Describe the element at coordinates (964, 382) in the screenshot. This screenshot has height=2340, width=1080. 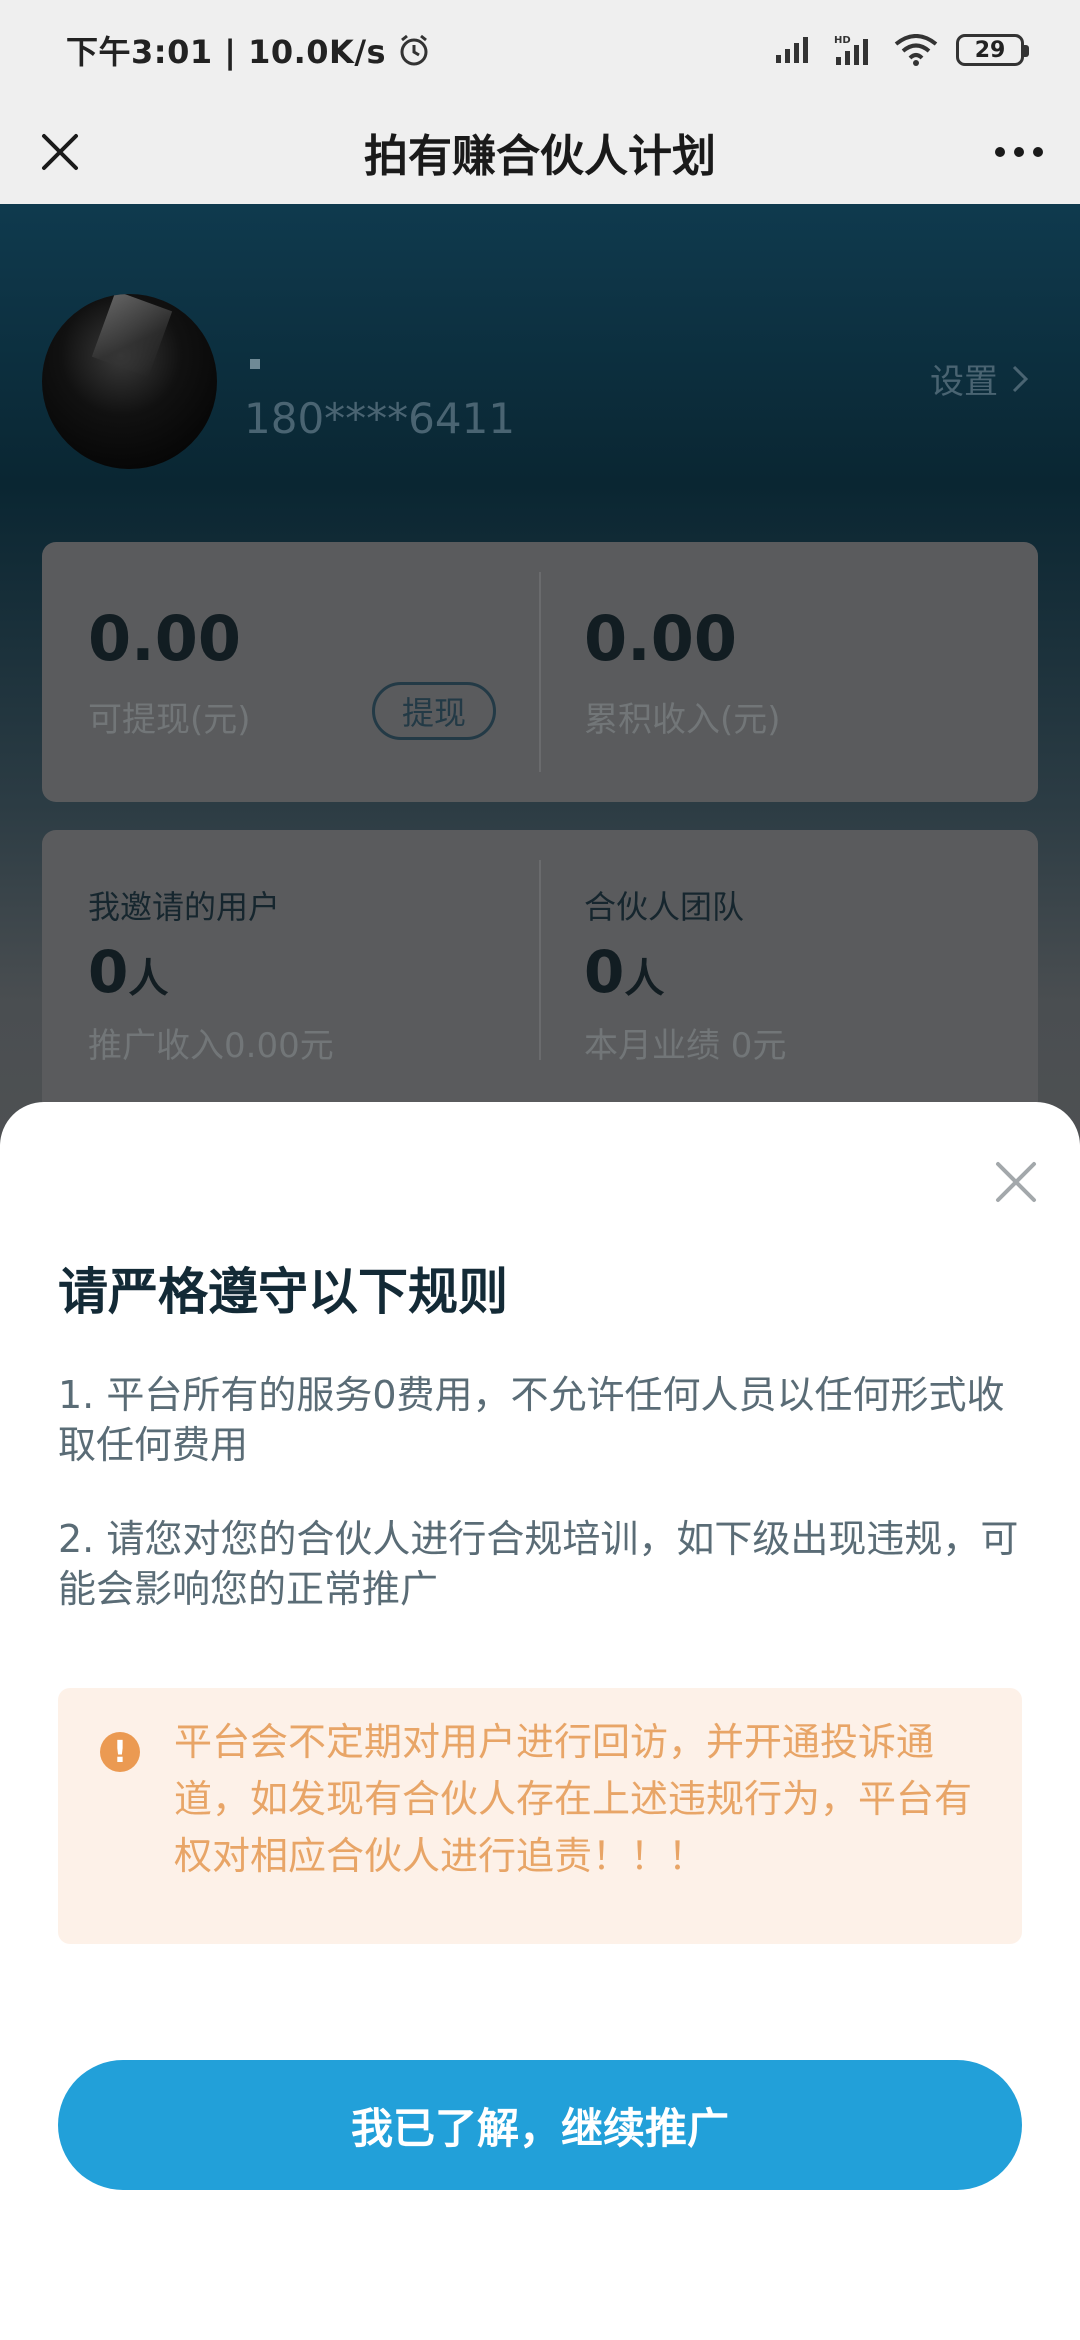
I see `settings-label: 设置` at that location.